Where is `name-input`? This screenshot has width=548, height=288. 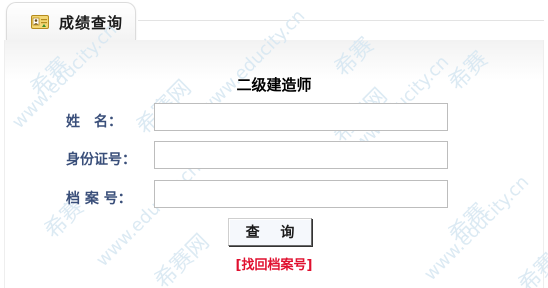 name-input is located at coordinates (301, 117).